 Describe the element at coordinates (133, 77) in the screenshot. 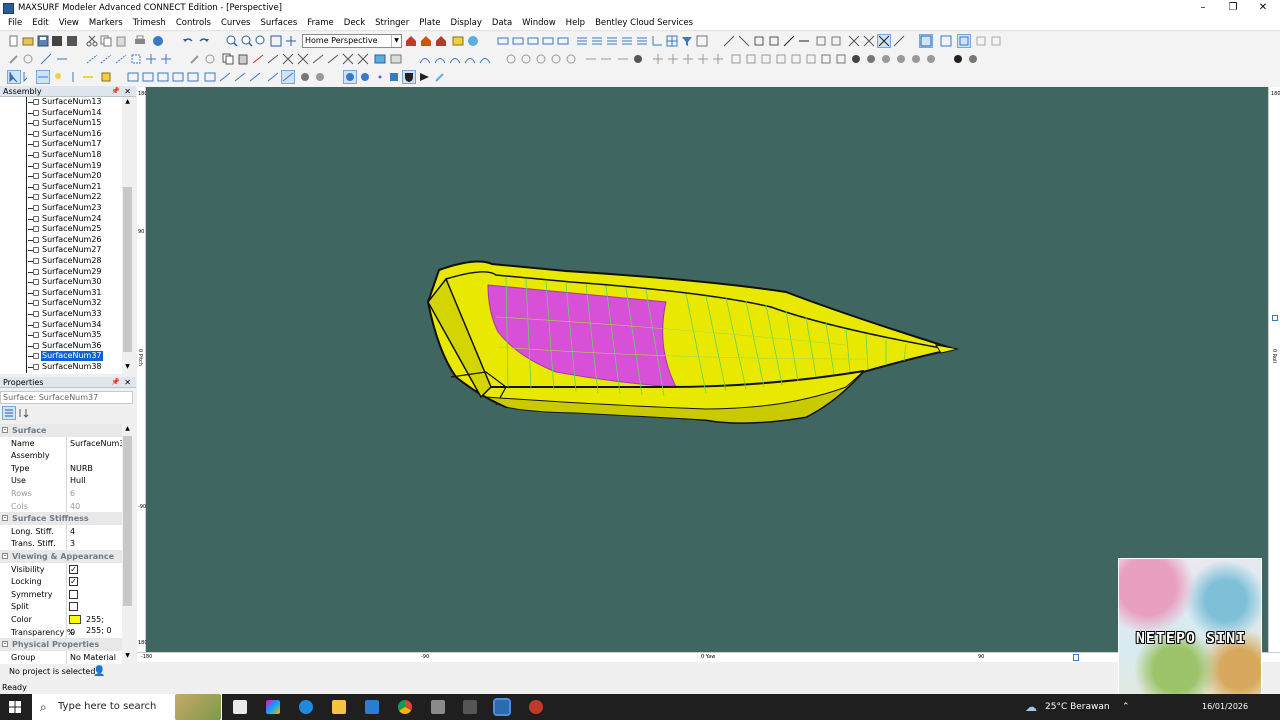

I see `net-icon` at that location.